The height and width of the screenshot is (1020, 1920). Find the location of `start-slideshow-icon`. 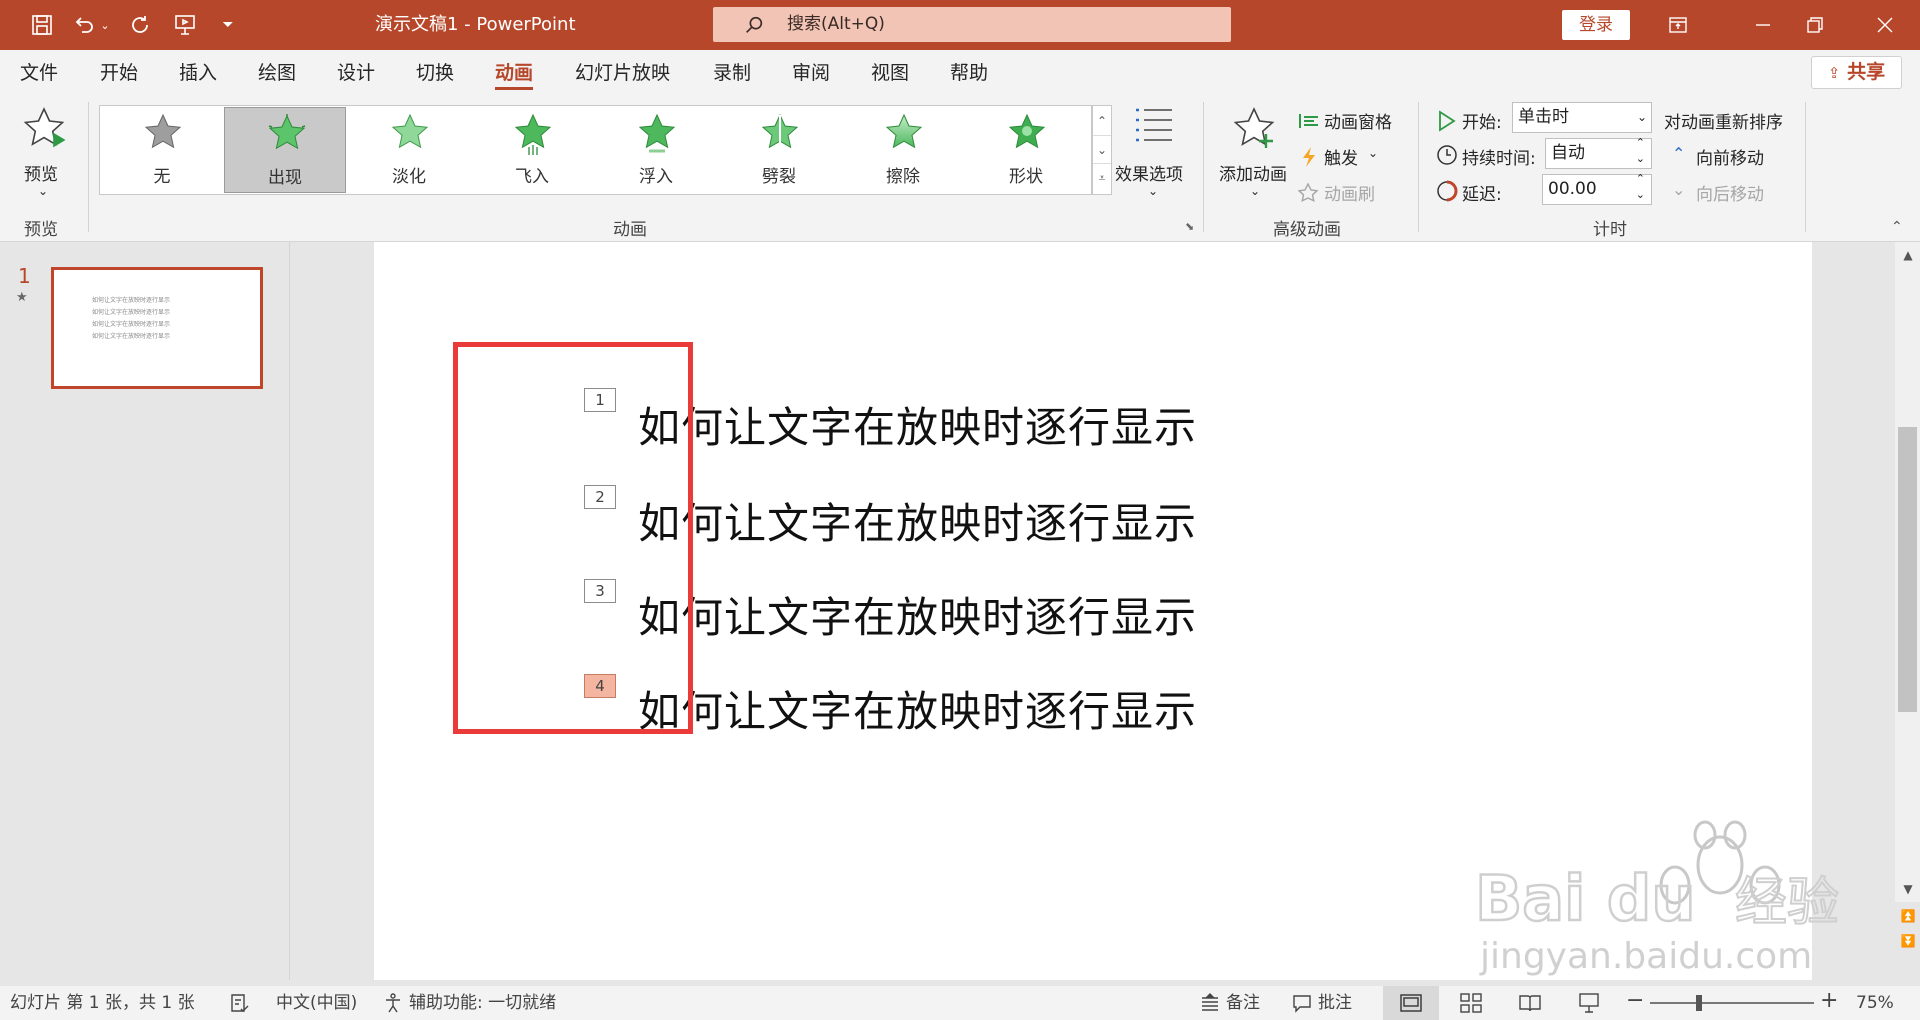

start-slideshow-icon is located at coordinates (185, 25).